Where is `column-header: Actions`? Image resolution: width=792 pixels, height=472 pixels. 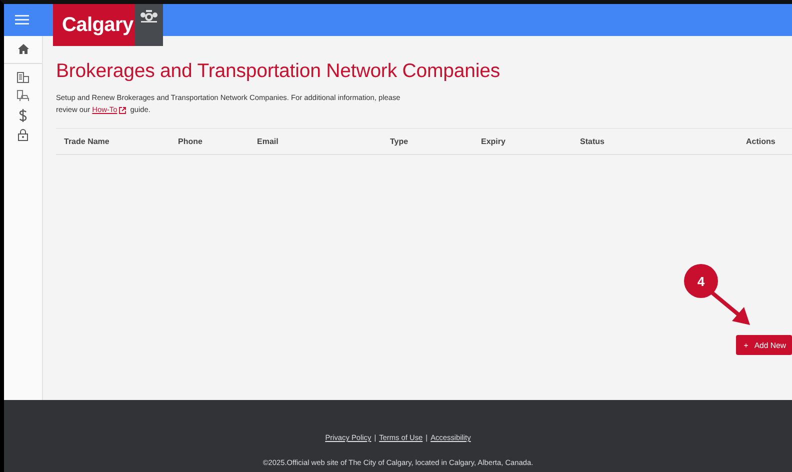 column-header: Actions is located at coordinates (760, 141).